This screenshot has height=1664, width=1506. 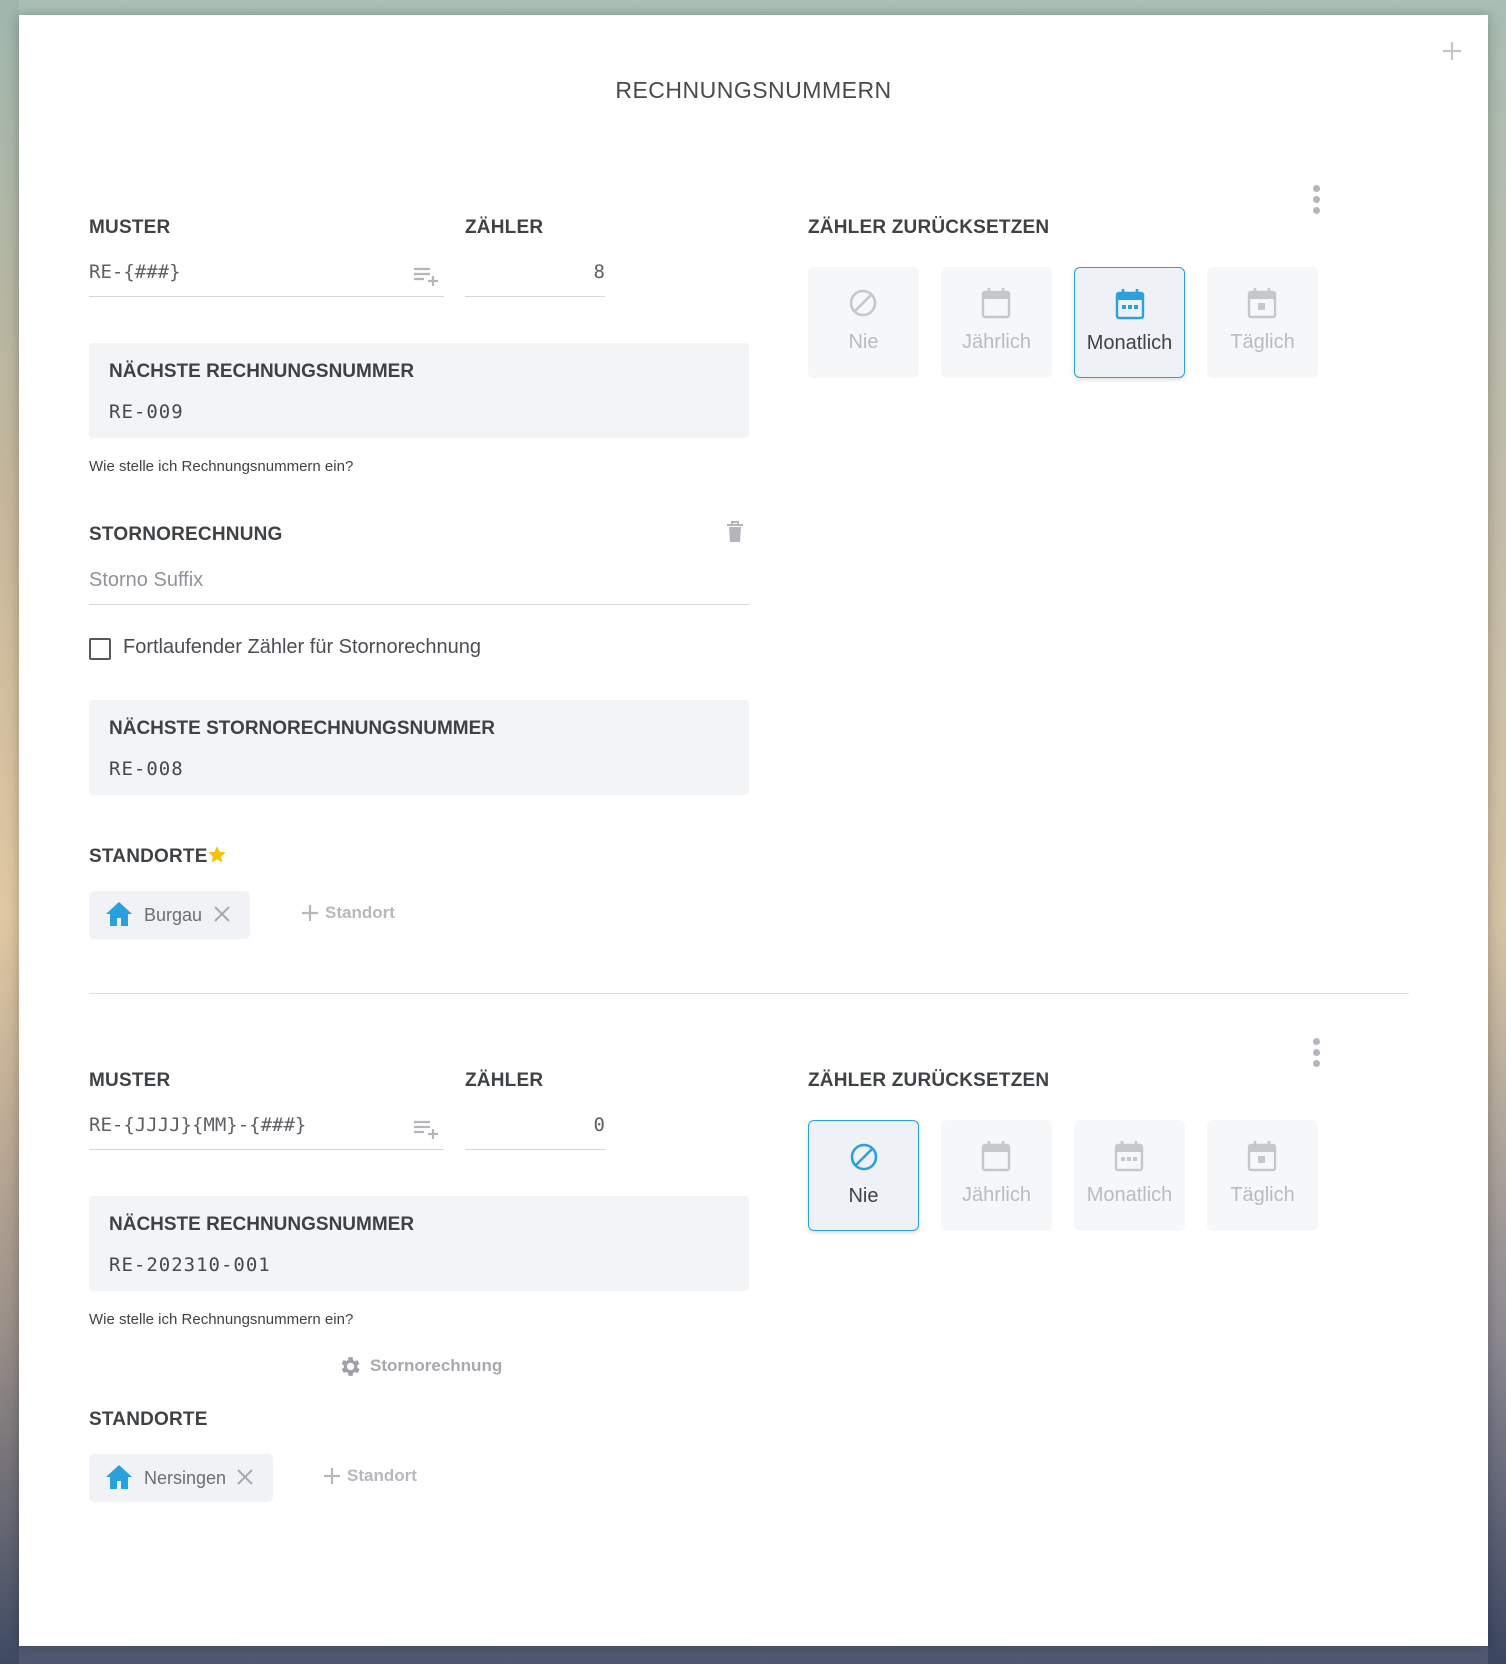 I want to click on location-name: Burgau, so click(x=173, y=915).